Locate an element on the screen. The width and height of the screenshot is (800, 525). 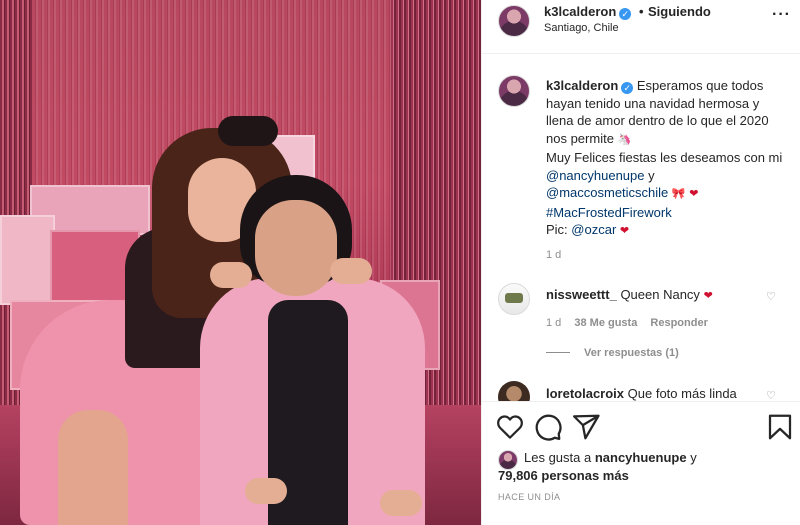
likes-prefix: Les gusta a is located at coordinates (558, 457).